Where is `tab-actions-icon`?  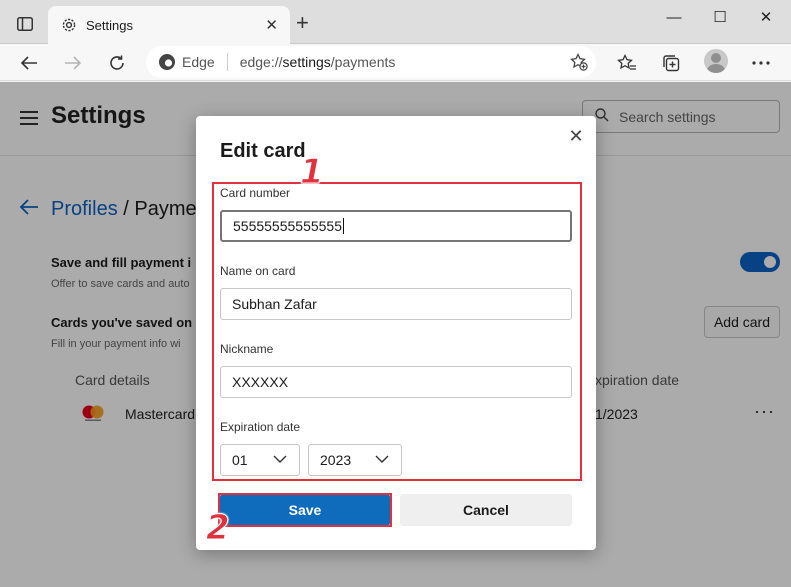 tab-actions-icon is located at coordinates (25, 24).